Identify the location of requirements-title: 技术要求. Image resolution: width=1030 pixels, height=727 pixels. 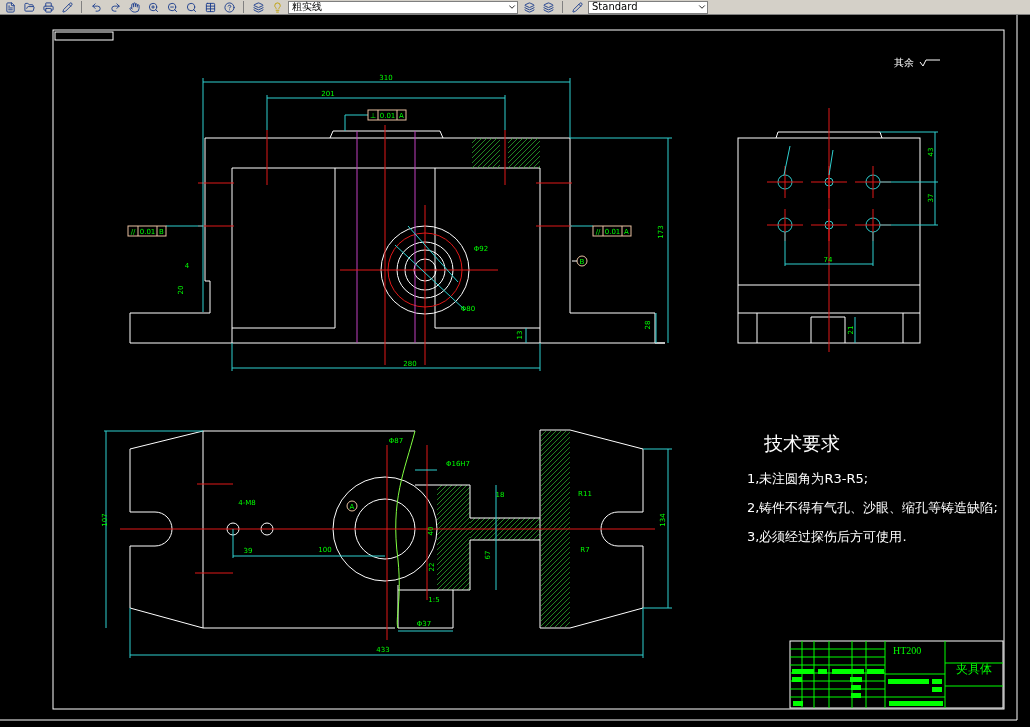
(802, 443).